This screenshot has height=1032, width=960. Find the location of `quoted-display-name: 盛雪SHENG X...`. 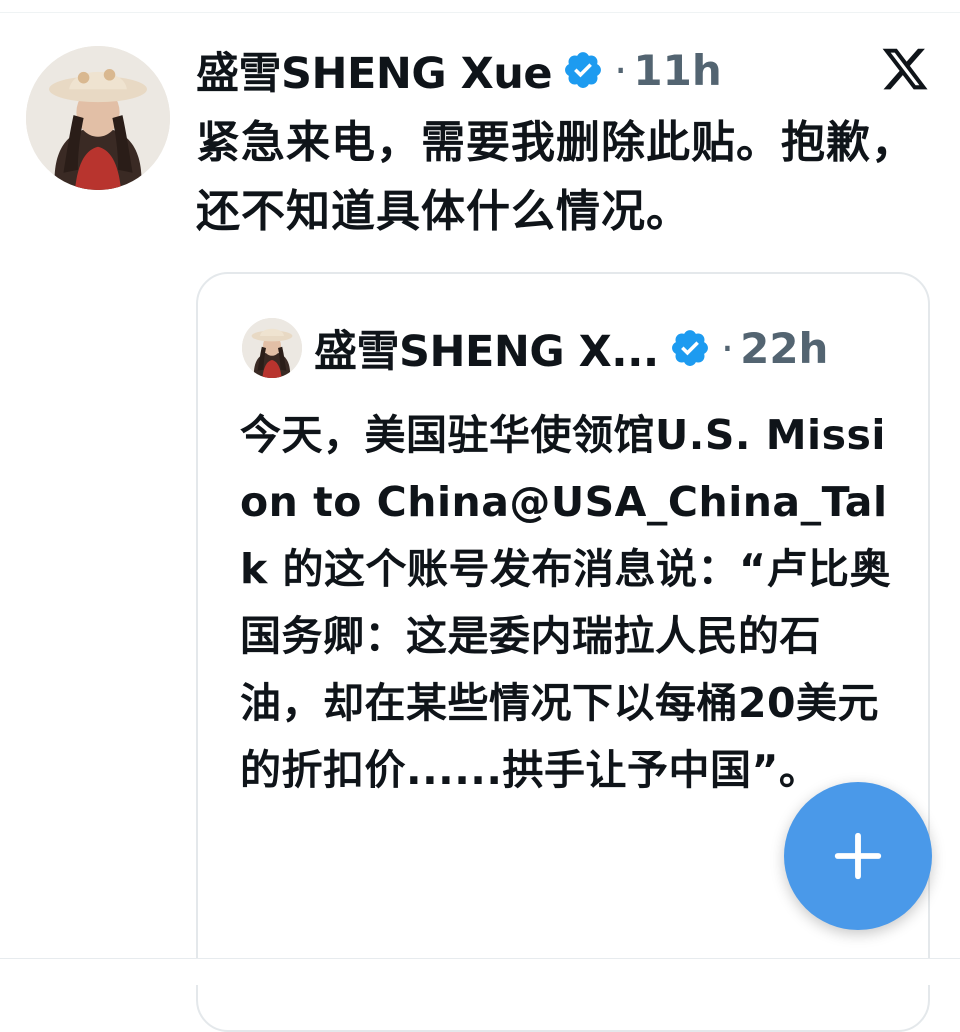

quoted-display-name: 盛雪SHENG X... is located at coordinates (486, 348).